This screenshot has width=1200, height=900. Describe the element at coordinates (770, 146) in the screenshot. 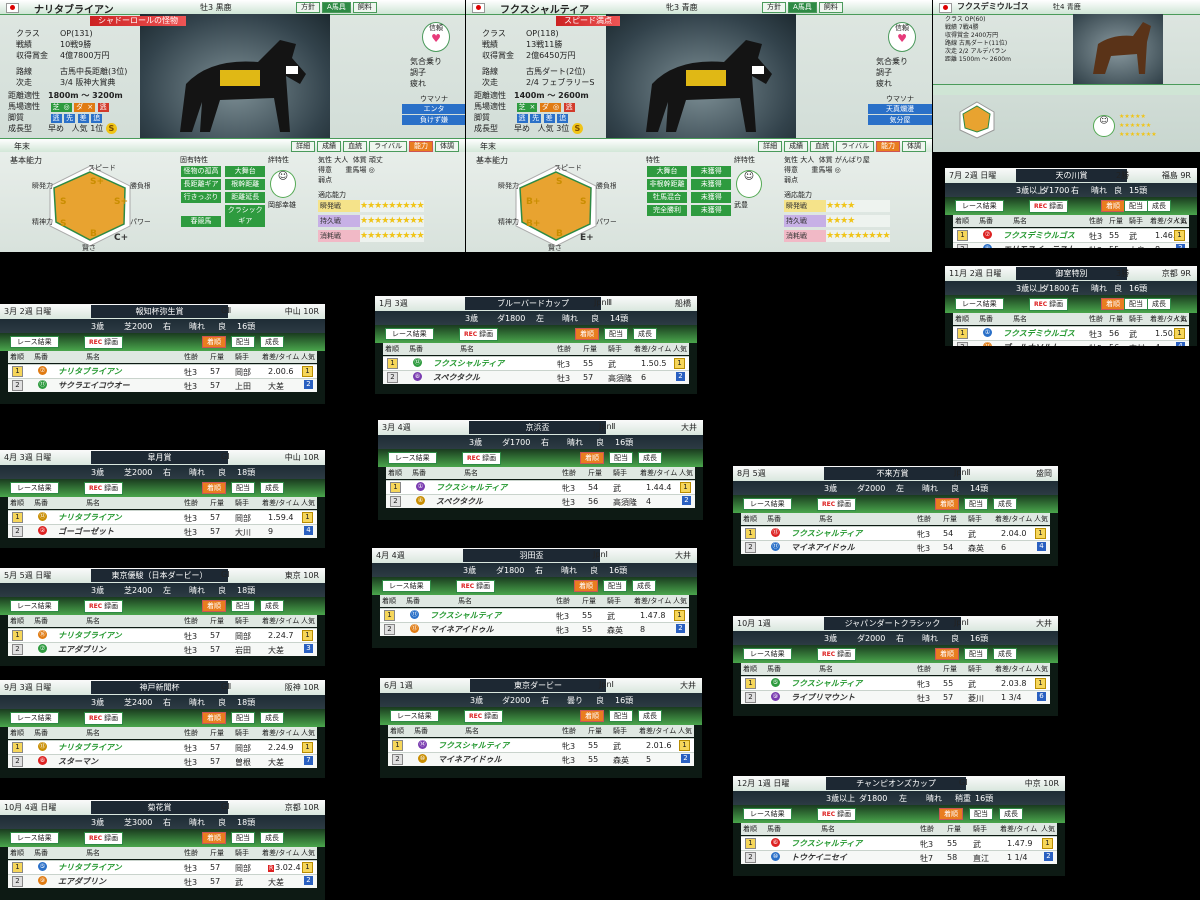

I see `tab-detail: 詳細` at that location.